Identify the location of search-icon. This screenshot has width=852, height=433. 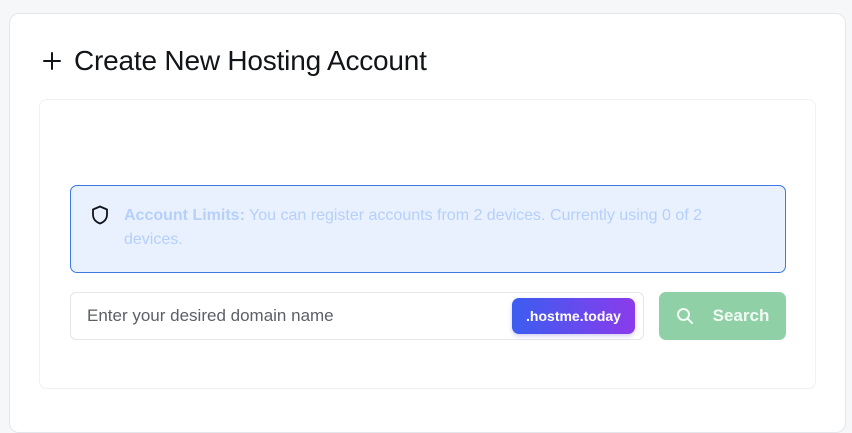
(685, 316).